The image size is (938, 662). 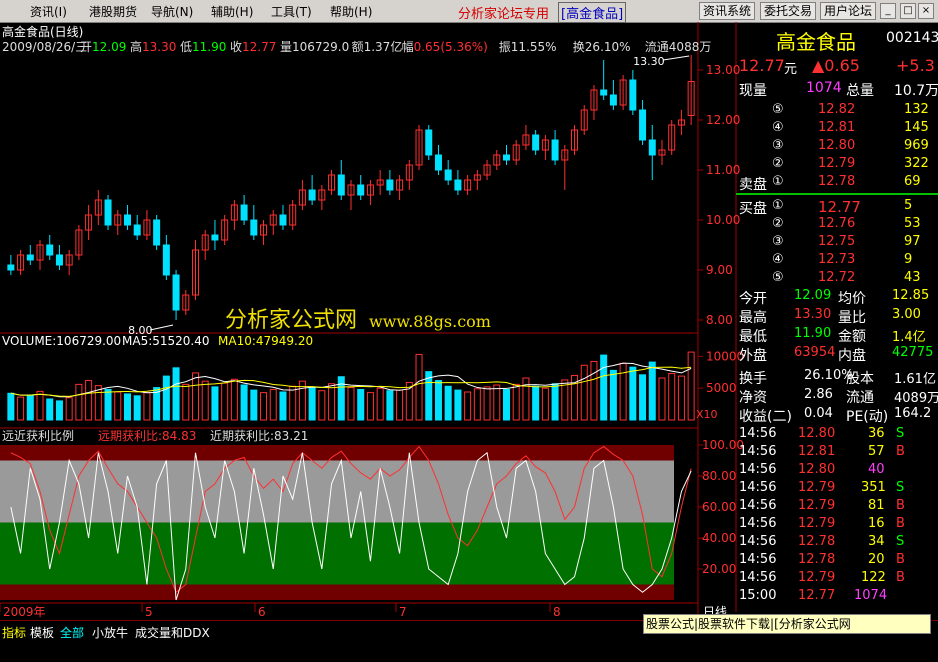 I want to click on band-red-bottom, so click(x=337, y=592).